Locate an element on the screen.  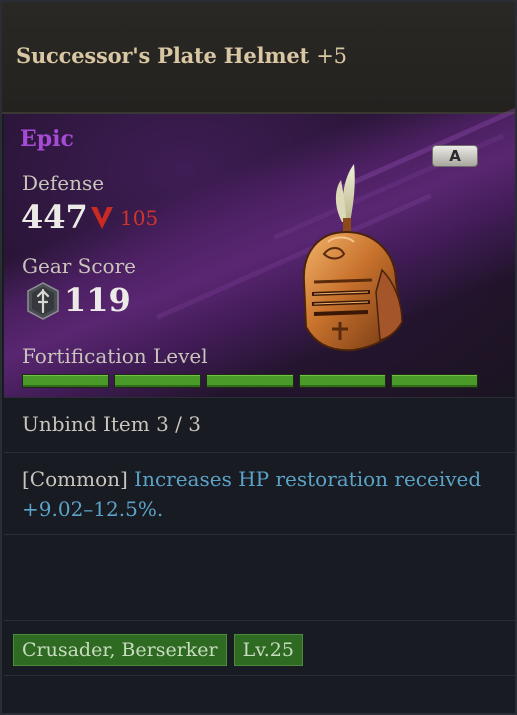
gear-score-label: Gear Score is located at coordinates (79, 266).